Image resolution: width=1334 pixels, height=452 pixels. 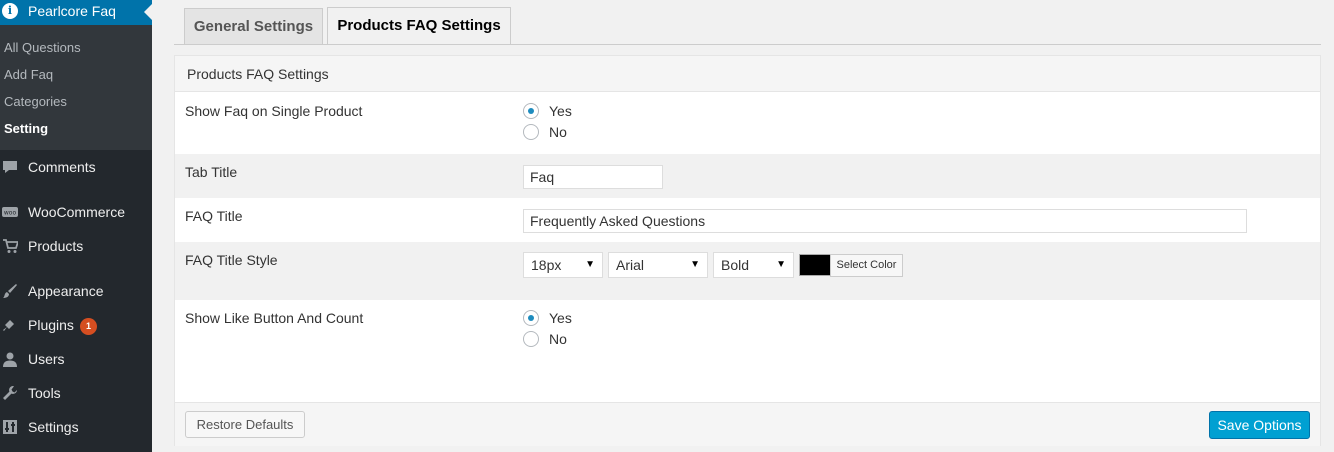 What do you see at coordinates (753, 265) in the screenshot?
I see `font-weight-select: Bold ▼` at bounding box center [753, 265].